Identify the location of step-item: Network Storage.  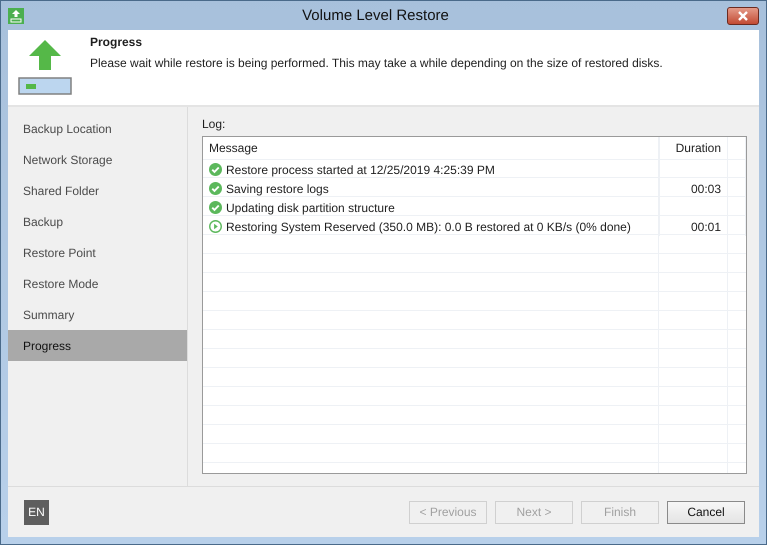
(97, 159).